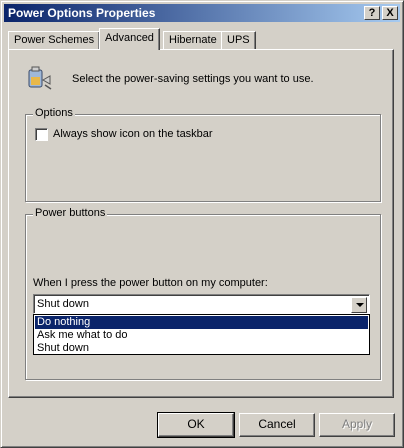 This screenshot has height=448, width=404. Describe the element at coordinates (70, 213) in the screenshot. I see `power-buttons-group-label: Power buttons` at that location.